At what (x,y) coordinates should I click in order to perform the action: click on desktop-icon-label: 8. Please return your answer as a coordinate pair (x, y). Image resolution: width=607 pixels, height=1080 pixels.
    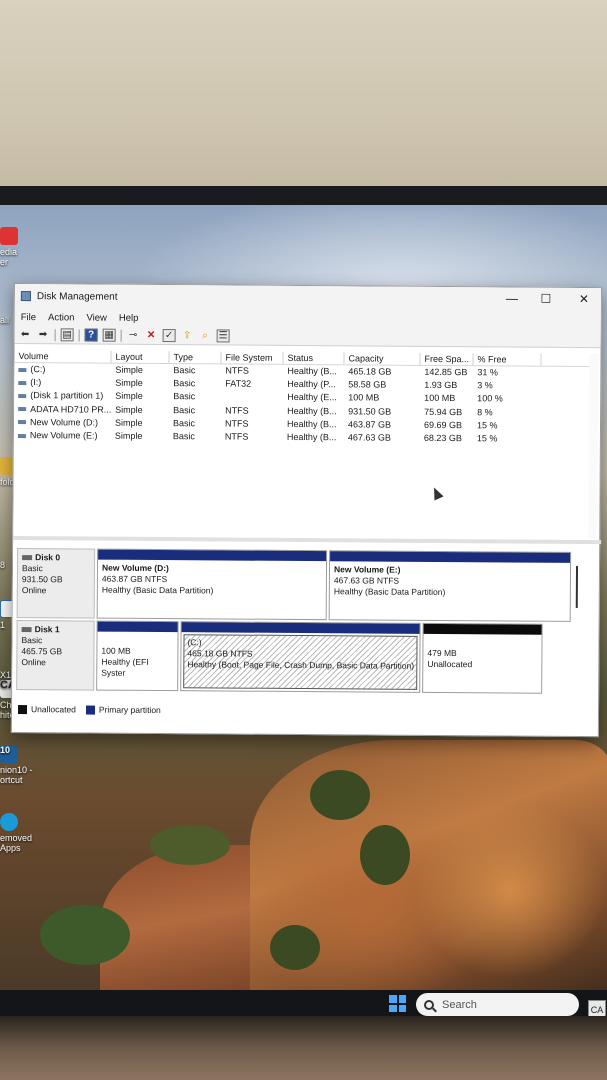
    Looking at the image, I should click on (3, 565).